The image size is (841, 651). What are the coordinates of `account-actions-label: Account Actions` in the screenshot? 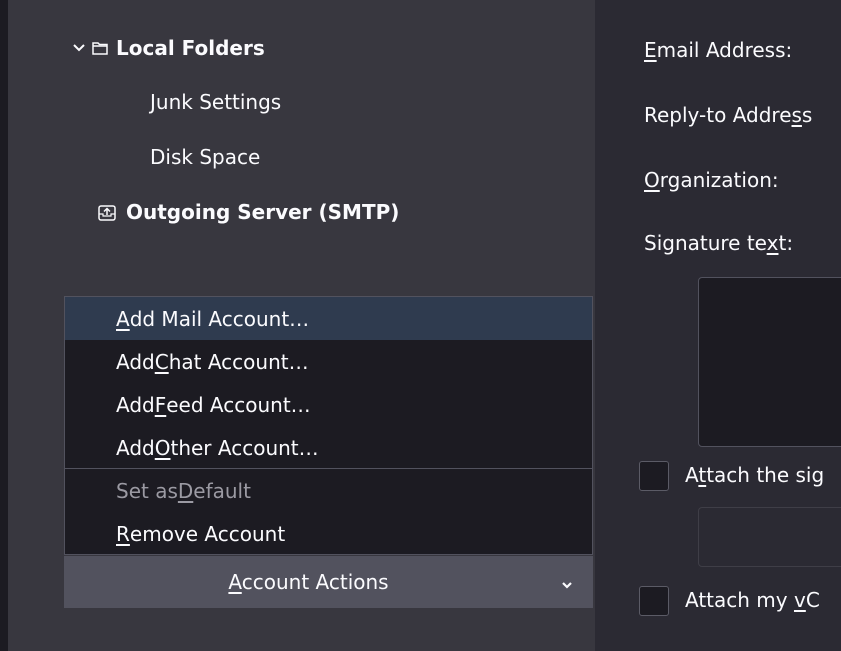 It's located at (308, 582).